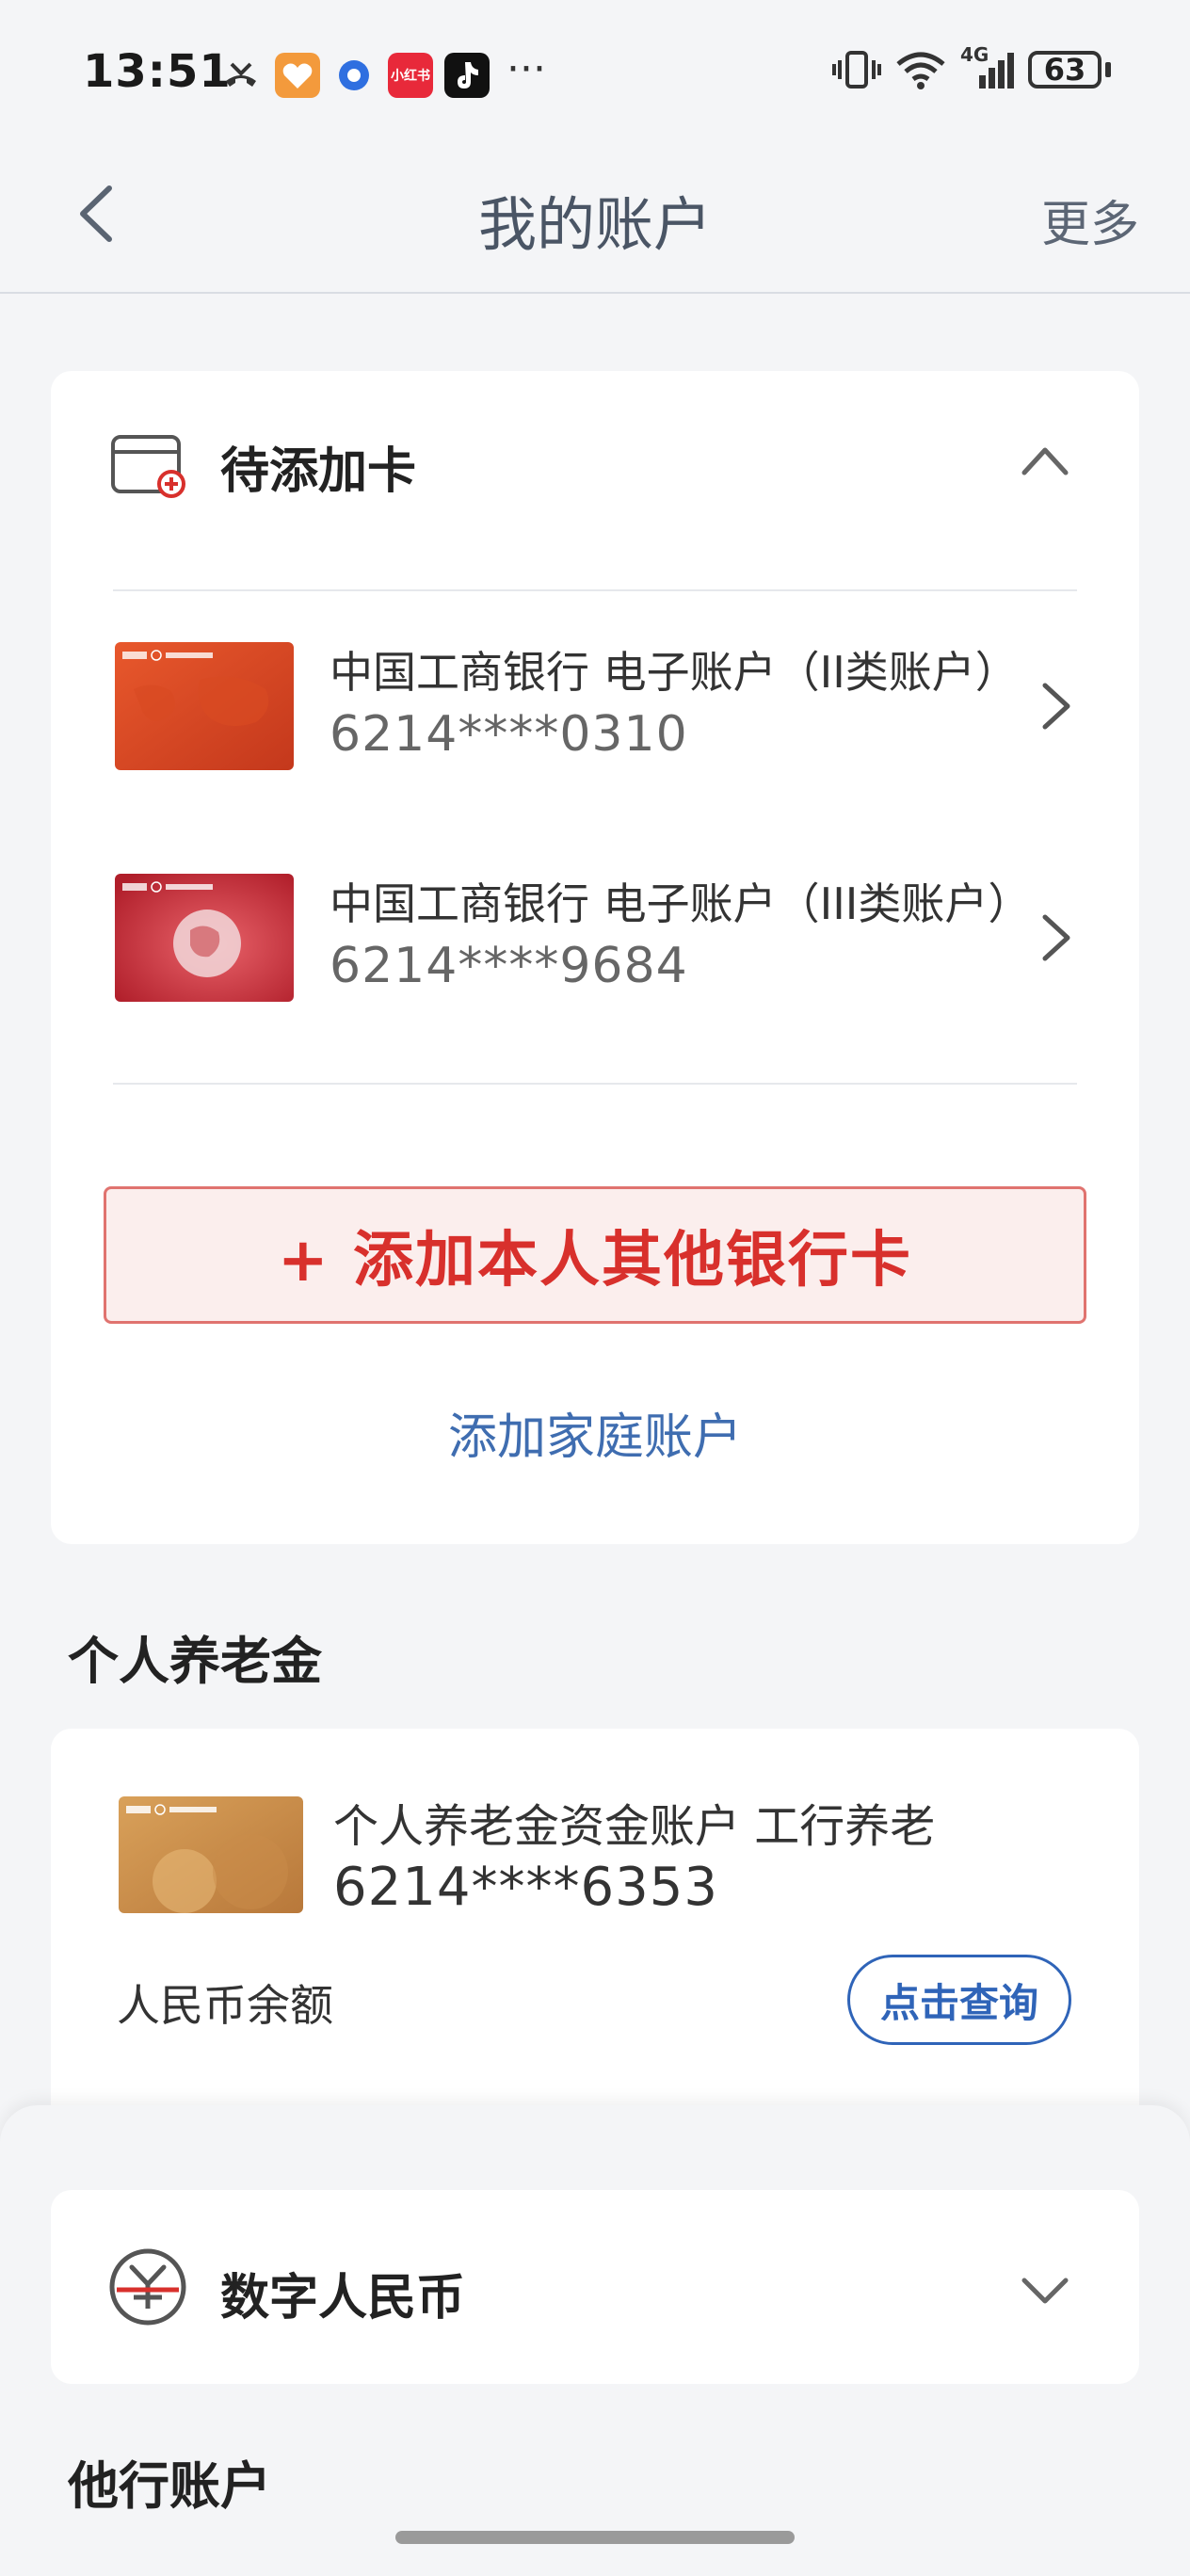 The width and height of the screenshot is (1190, 2576). I want to click on battery-indicator: 63, so click(1065, 70).